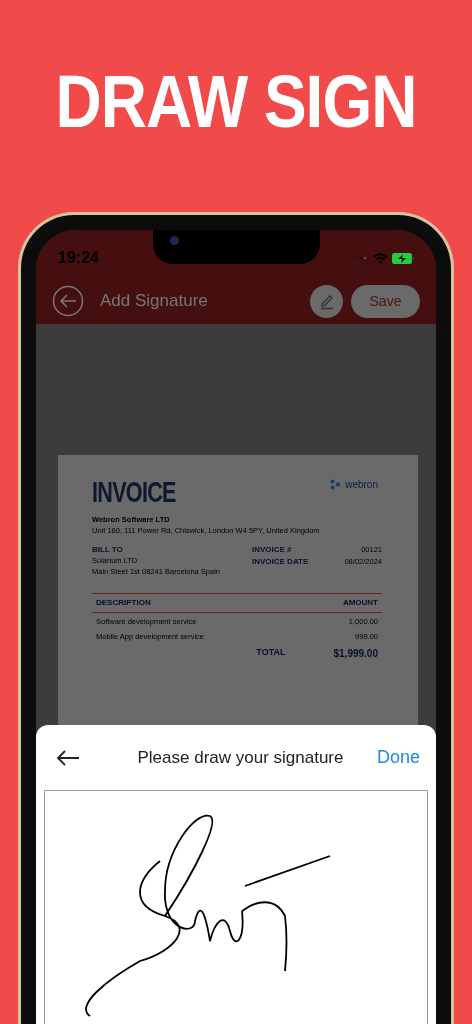 This screenshot has height=1024, width=472. What do you see at coordinates (326, 301) in the screenshot?
I see `pen-button` at bounding box center [326, 301].